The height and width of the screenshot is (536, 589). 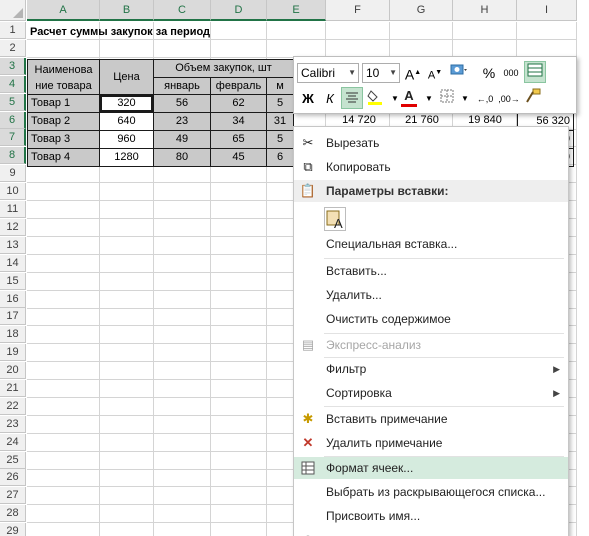 What do you see at coordinates (431, 143) in the screenshot?
I see `menu-item-cut: ✂ Вырезать` at bounding box center [431, 143].